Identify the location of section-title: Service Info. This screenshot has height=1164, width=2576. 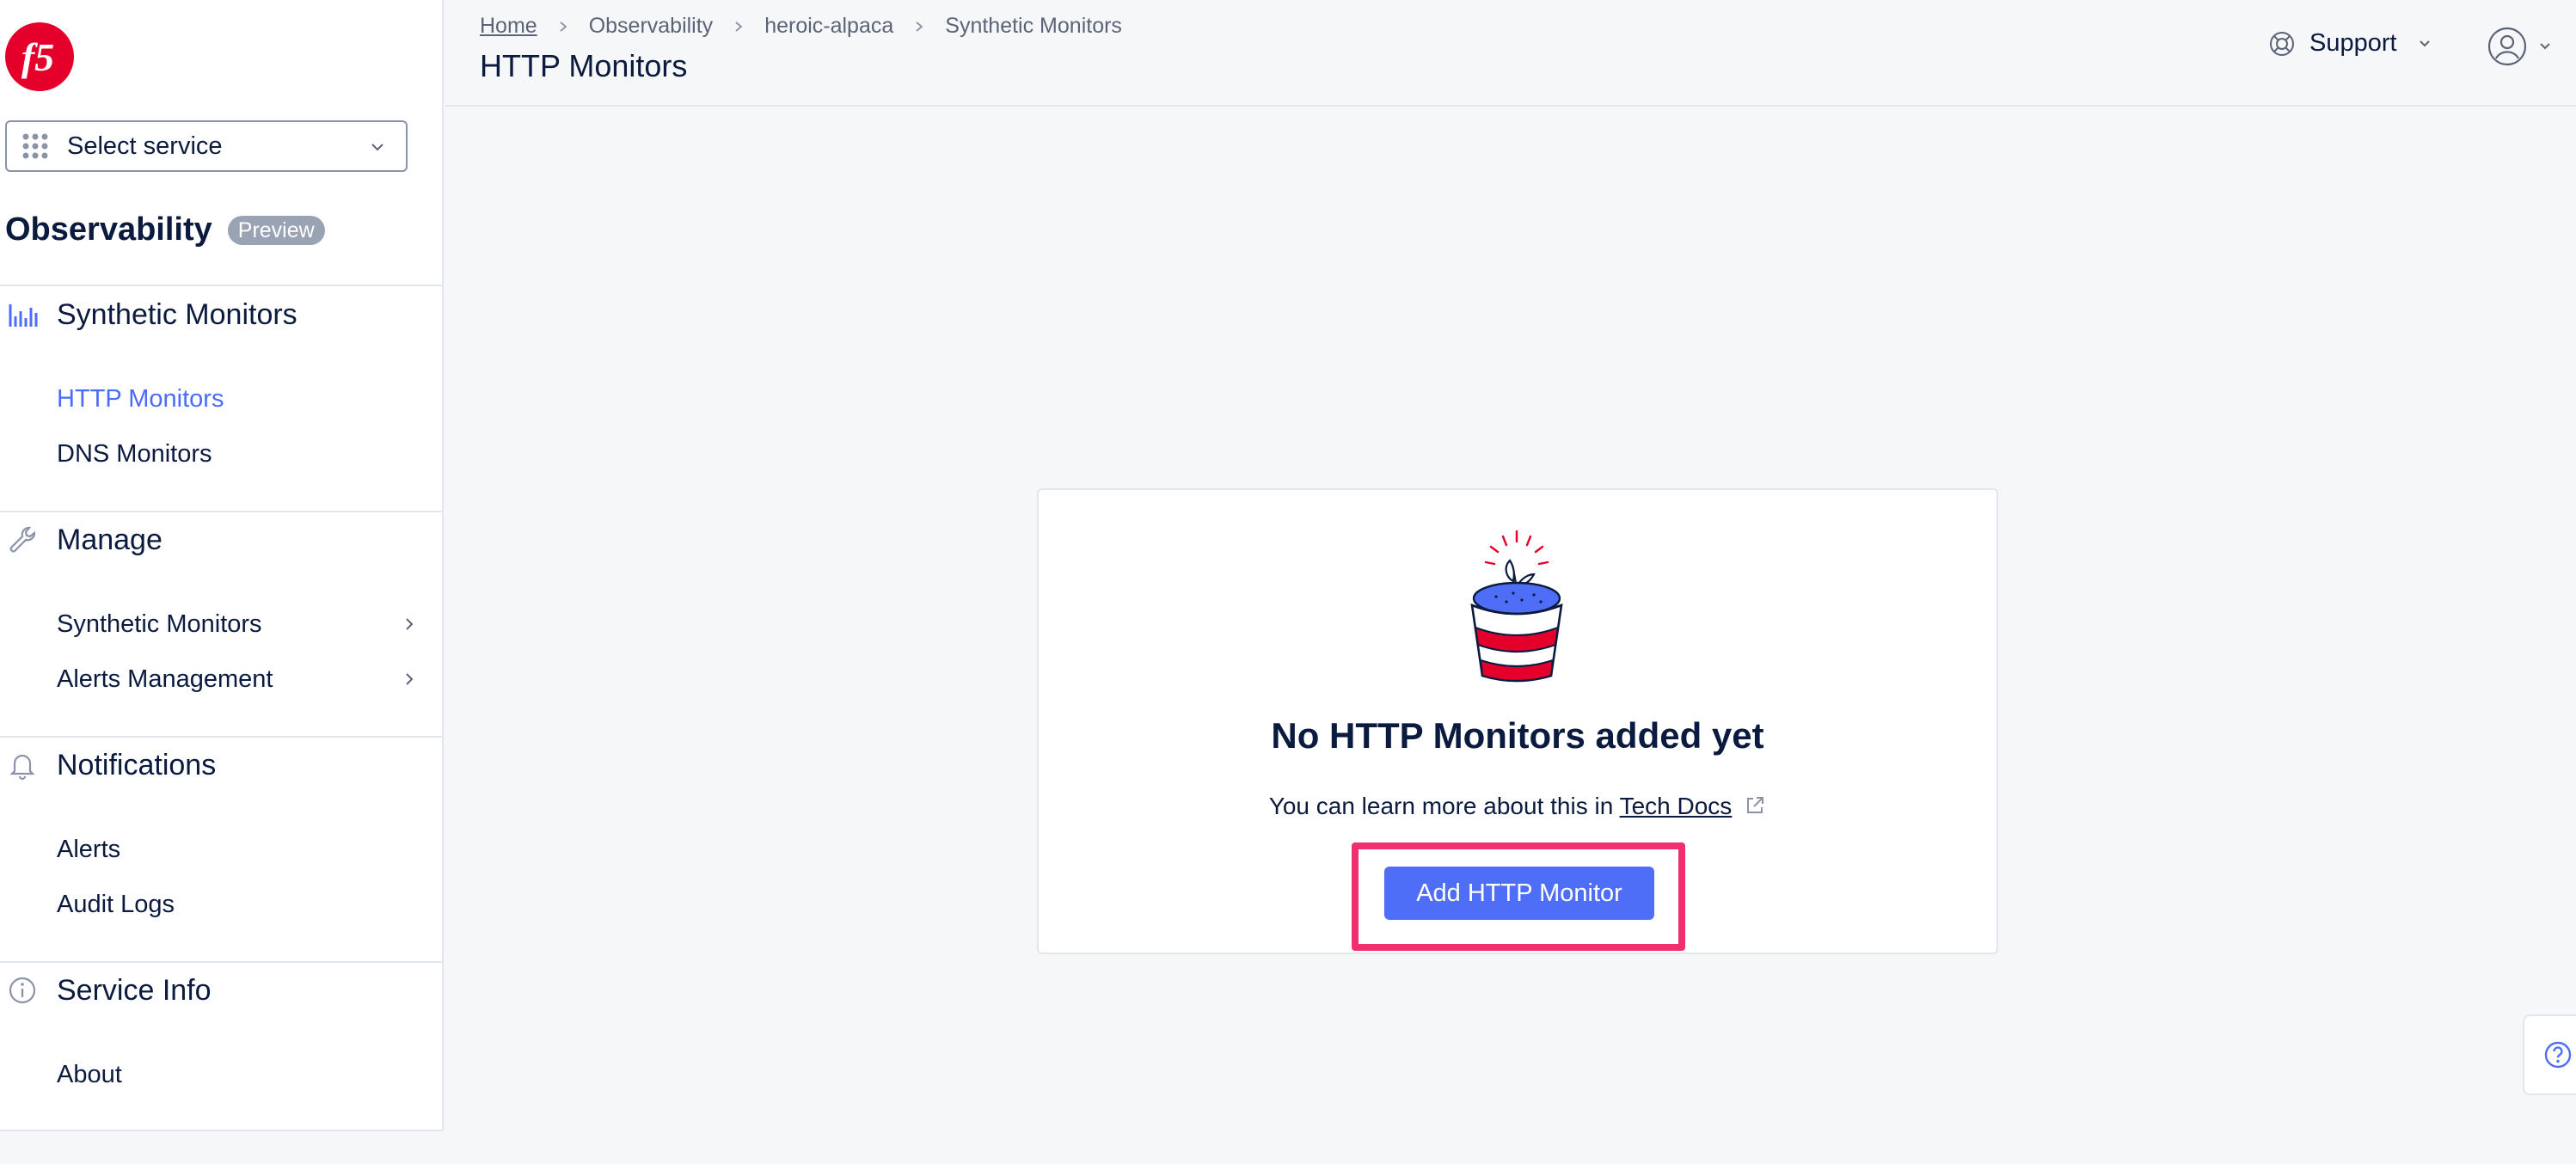
(134, 990).